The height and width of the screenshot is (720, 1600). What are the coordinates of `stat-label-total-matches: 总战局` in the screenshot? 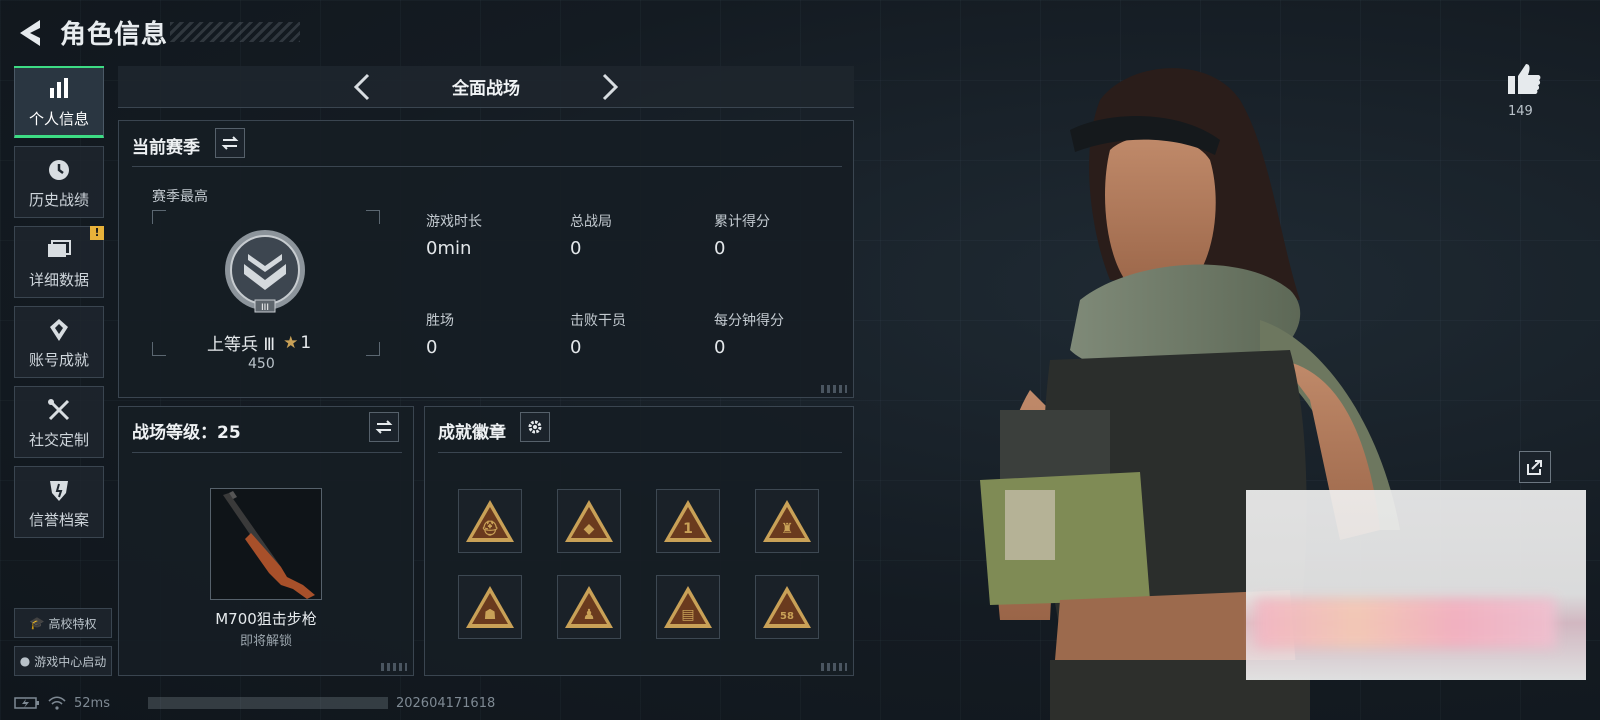 It's located at (591, 222).